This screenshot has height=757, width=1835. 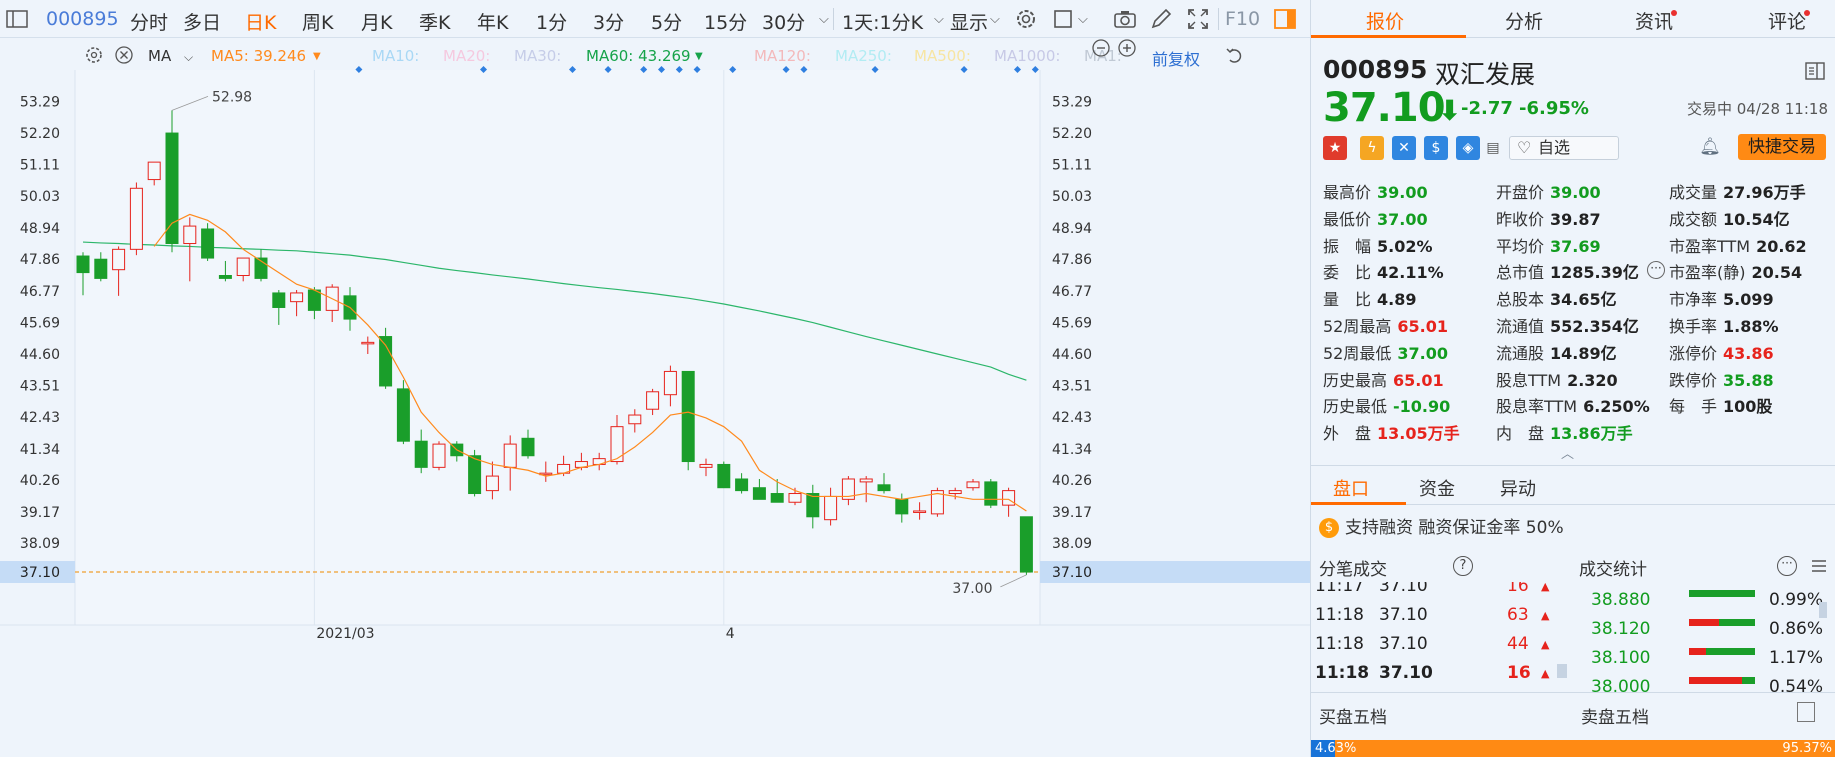 What do you see at coordinates (1710, 147) in the screenshot?
I see `bell-icon: 🔔︎` at bounding box center [1710, 147].